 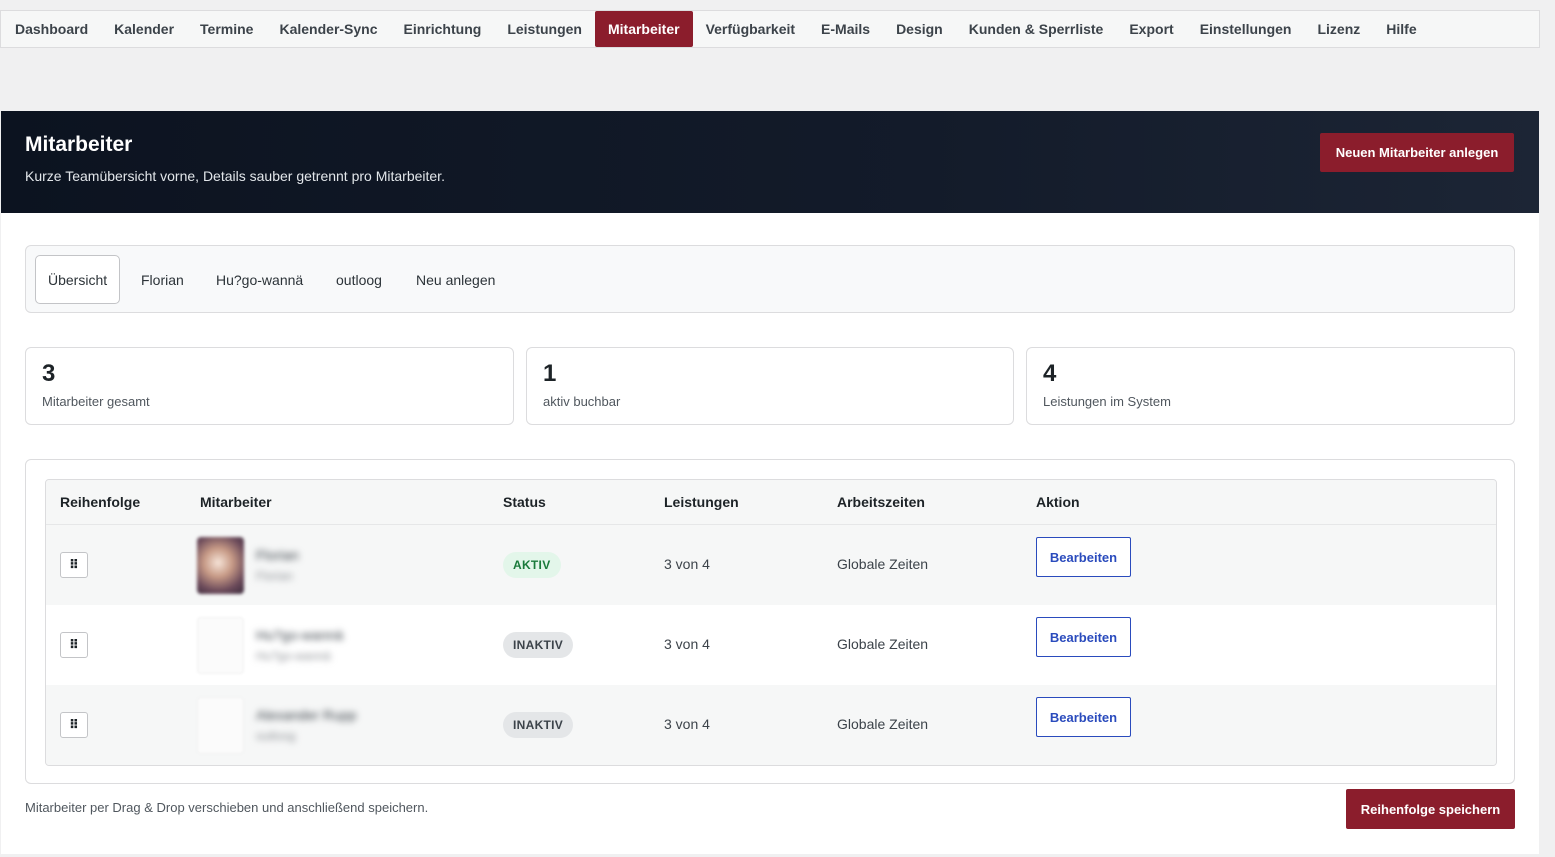 I want to click on stat-label: Leistungen im System, so click(x=1107, y=401).